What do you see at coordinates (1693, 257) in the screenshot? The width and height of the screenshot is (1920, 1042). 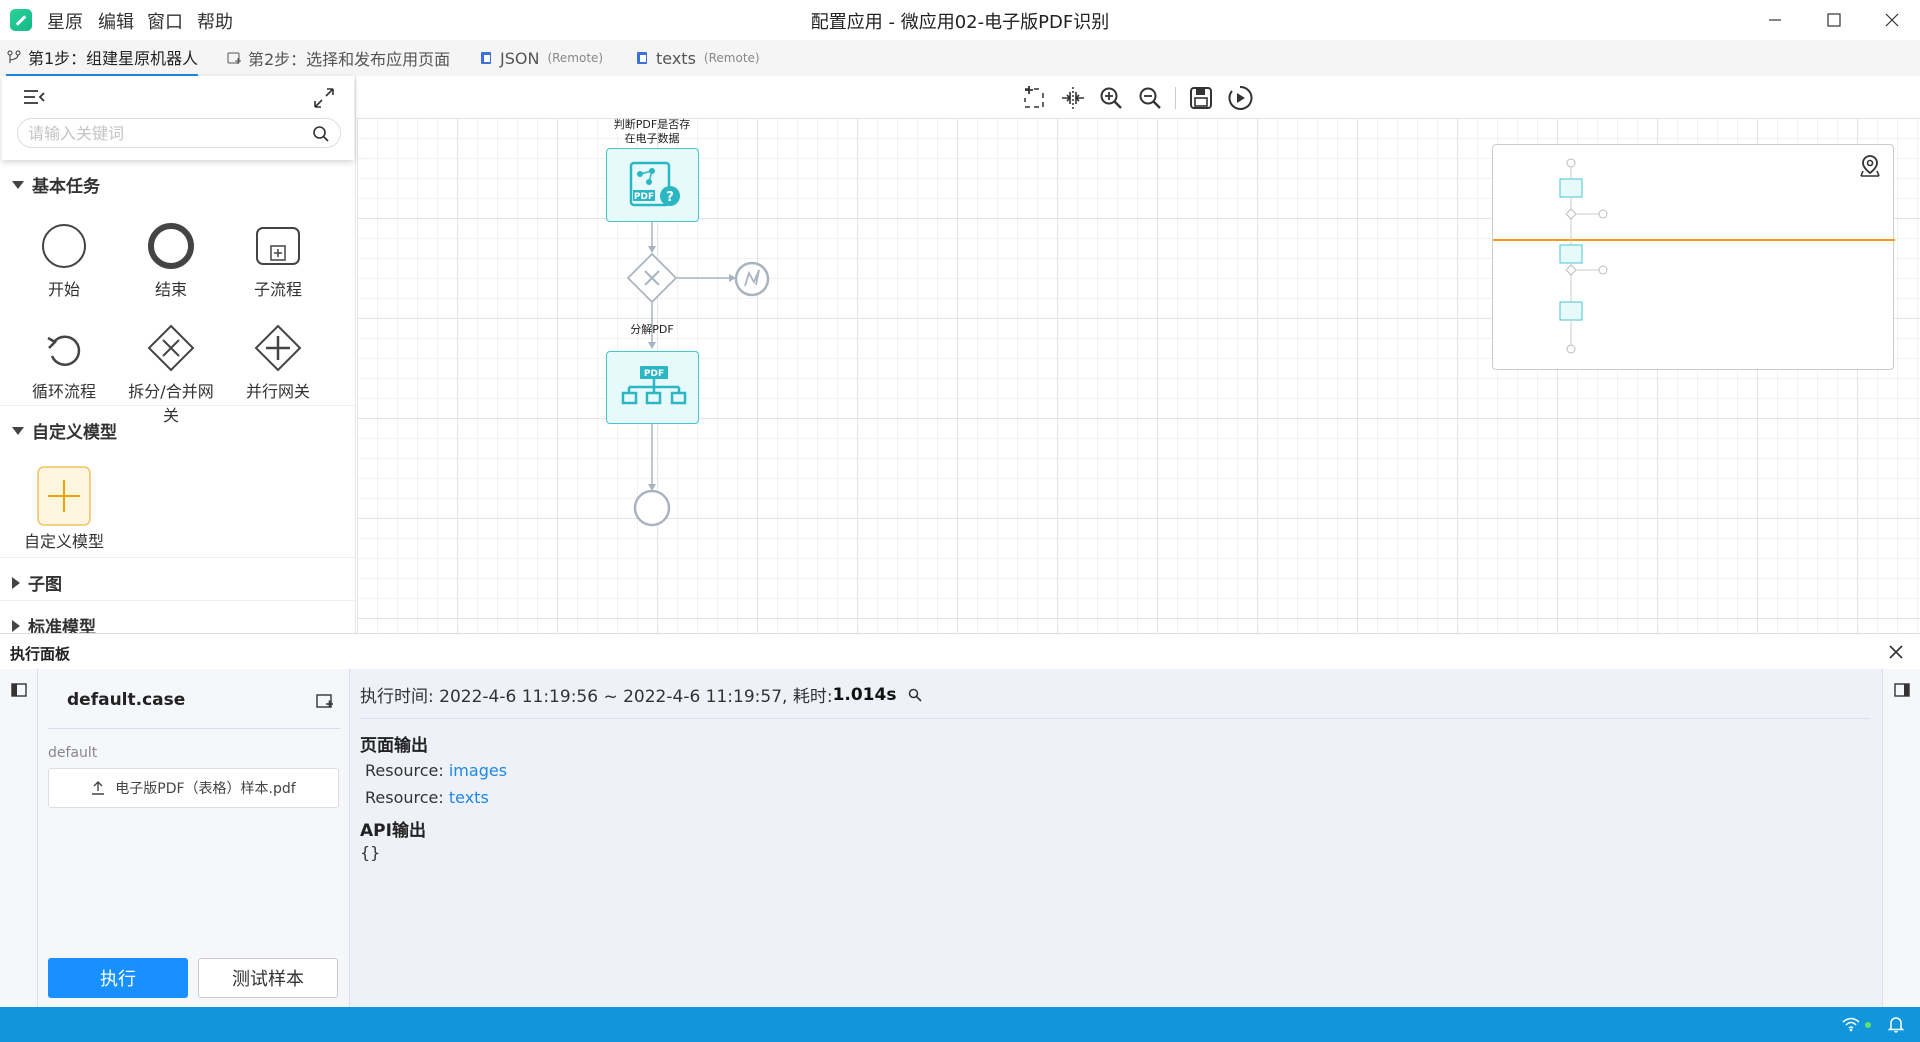 I see `minimap` at bounding box center [1693, 257].